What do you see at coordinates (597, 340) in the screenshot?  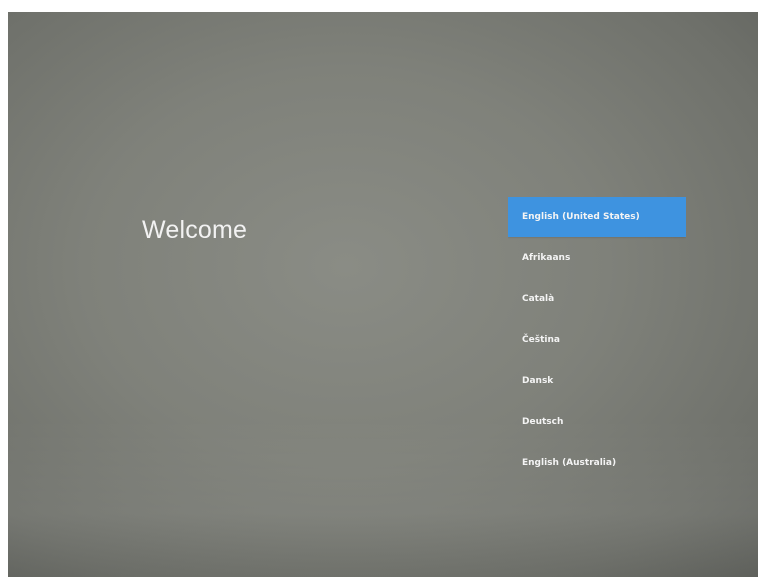 I see `language-item-cestina: Čeština` at bounding box center [597, 340].